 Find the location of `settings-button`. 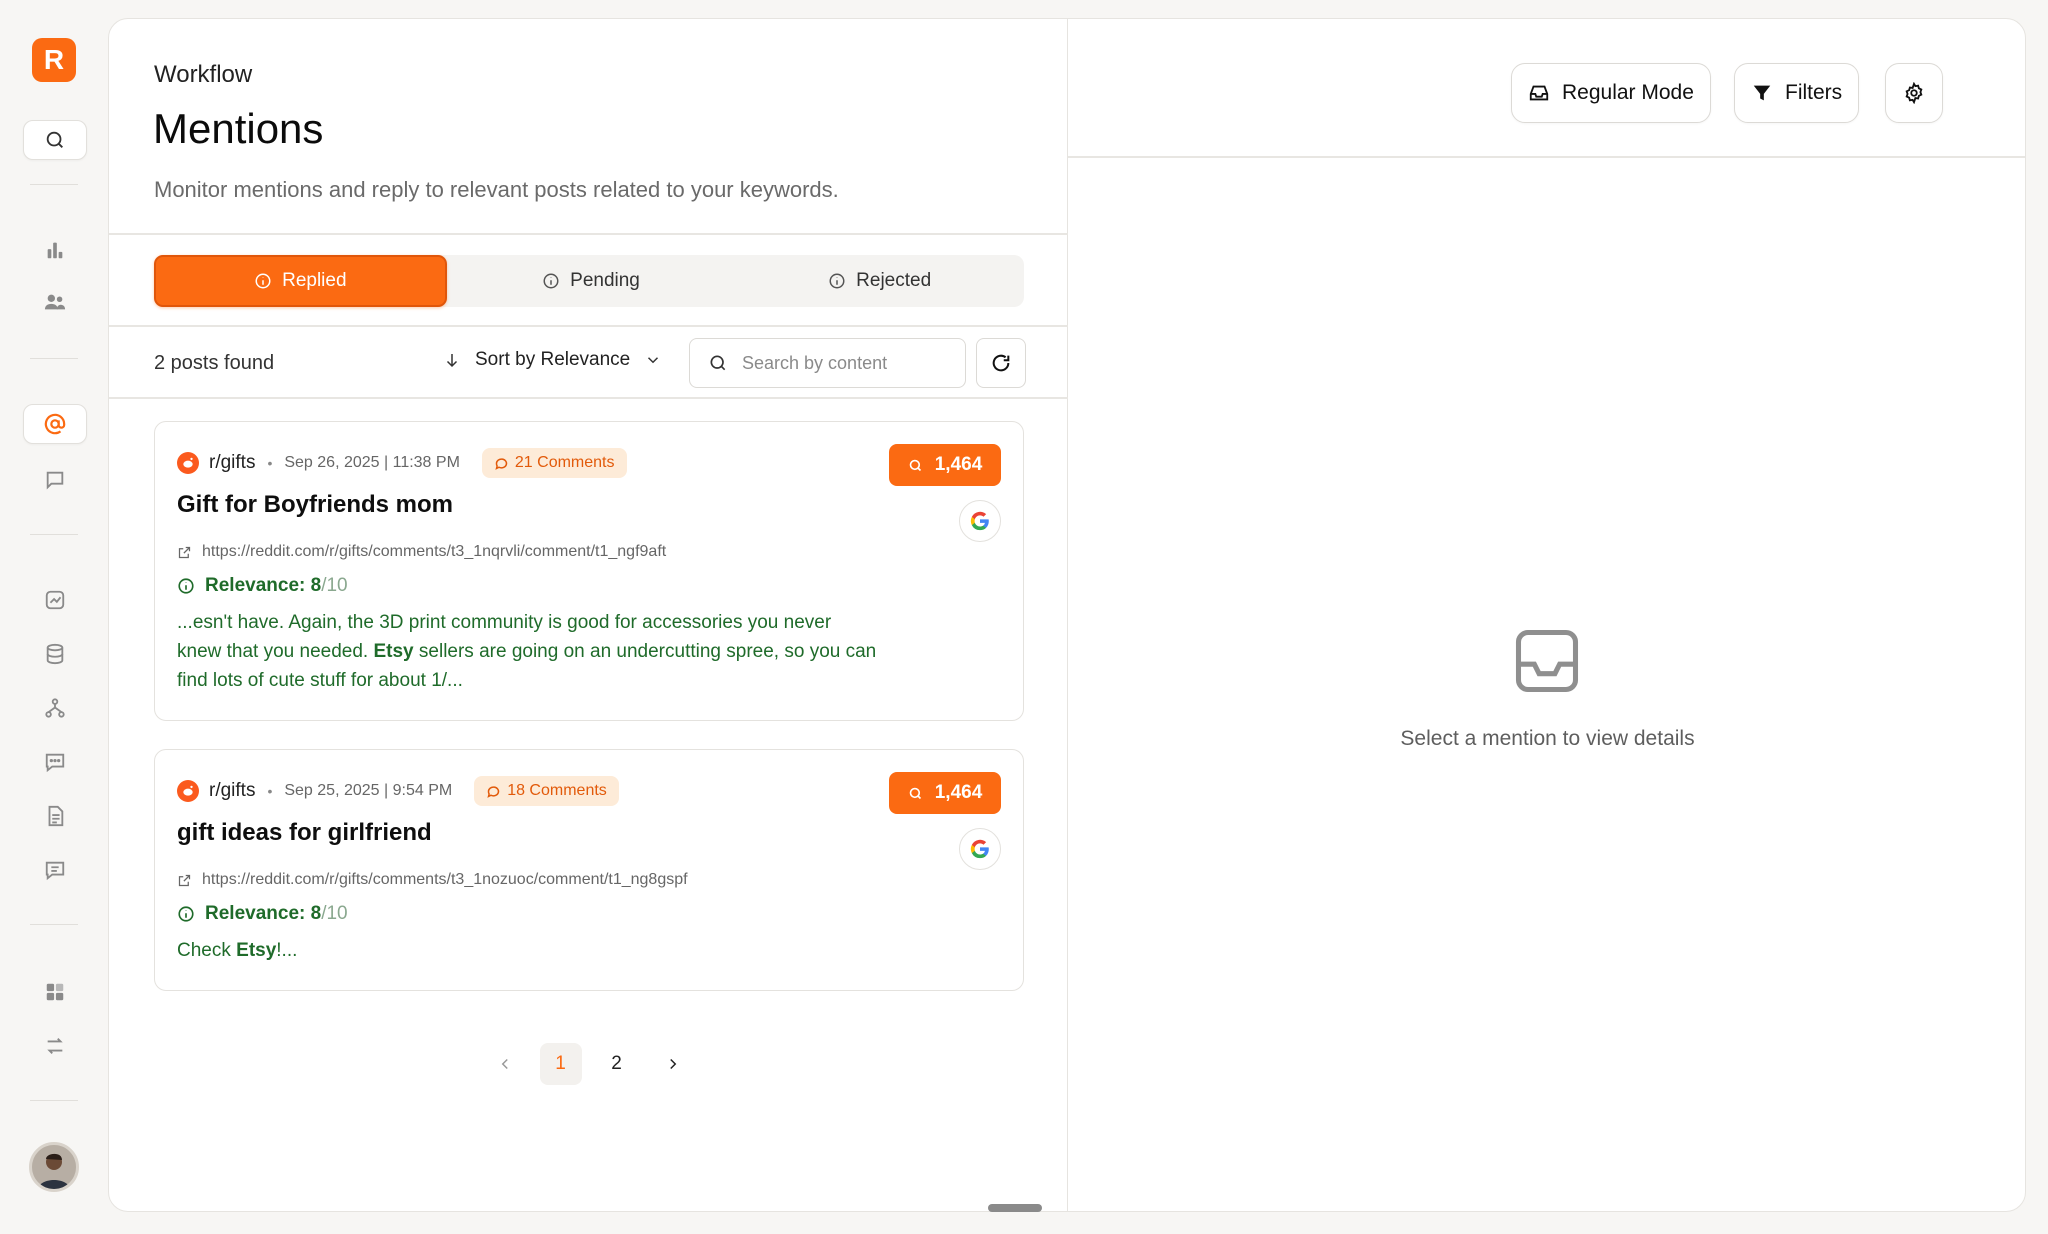

settings-button is located at coordinates (1914, 93).